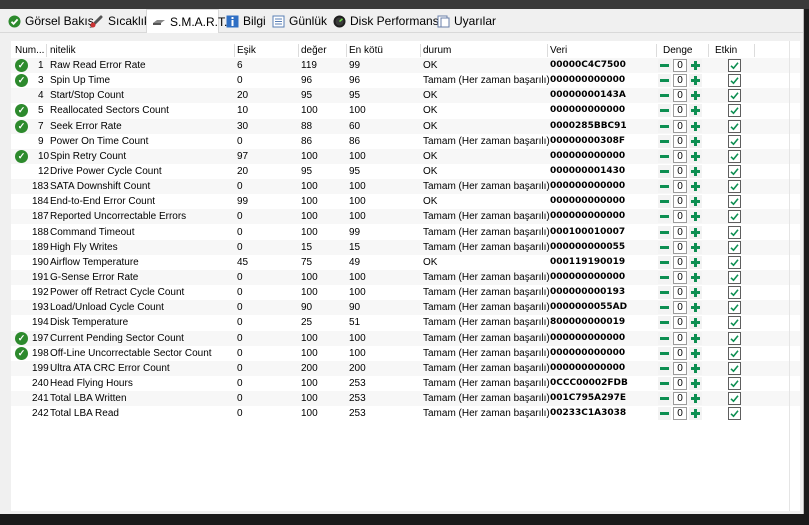 The image size is (809, 525). Describe the element at coordinates (117, 21) in the screenshot. I see `tab-temperature: Sıcaklık` at that location.